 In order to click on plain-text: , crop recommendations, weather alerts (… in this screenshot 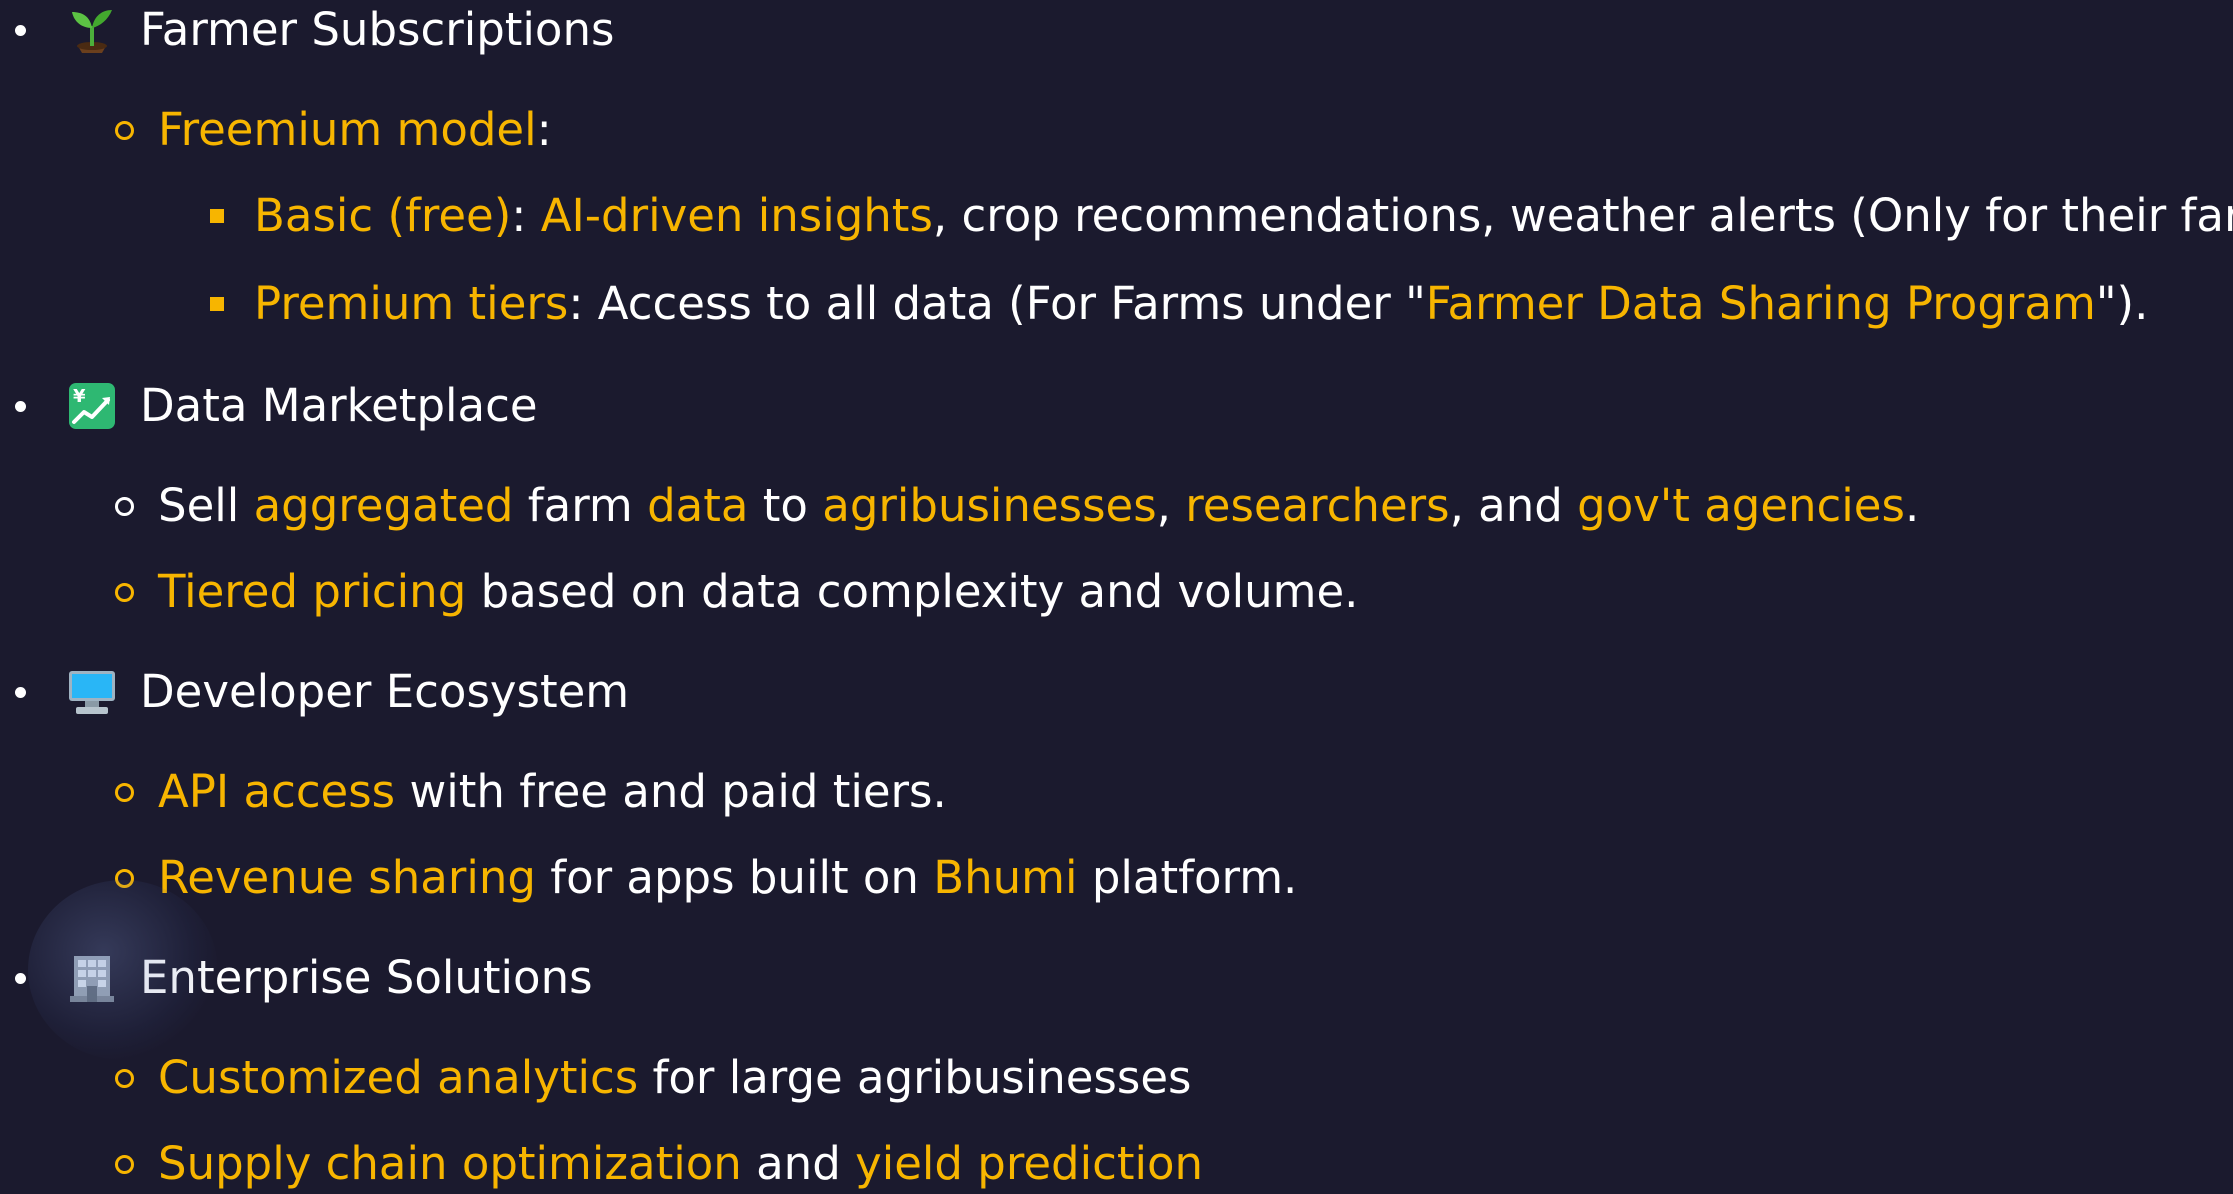, I will do `click(1582, 215)`.